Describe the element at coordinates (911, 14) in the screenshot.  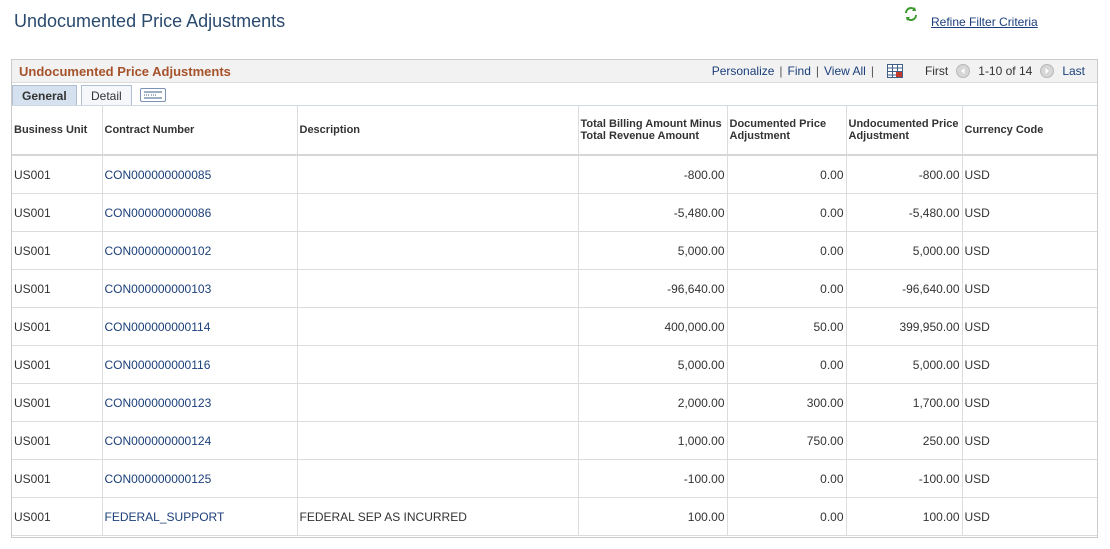
I see `refresh-icon` at that location.